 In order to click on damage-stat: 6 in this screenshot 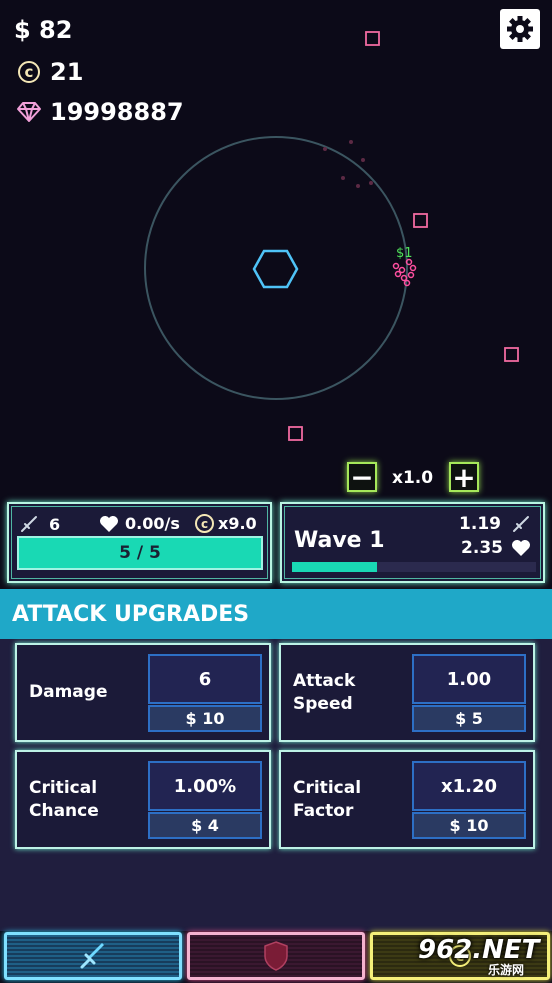, I will do `click(39, 524)`.